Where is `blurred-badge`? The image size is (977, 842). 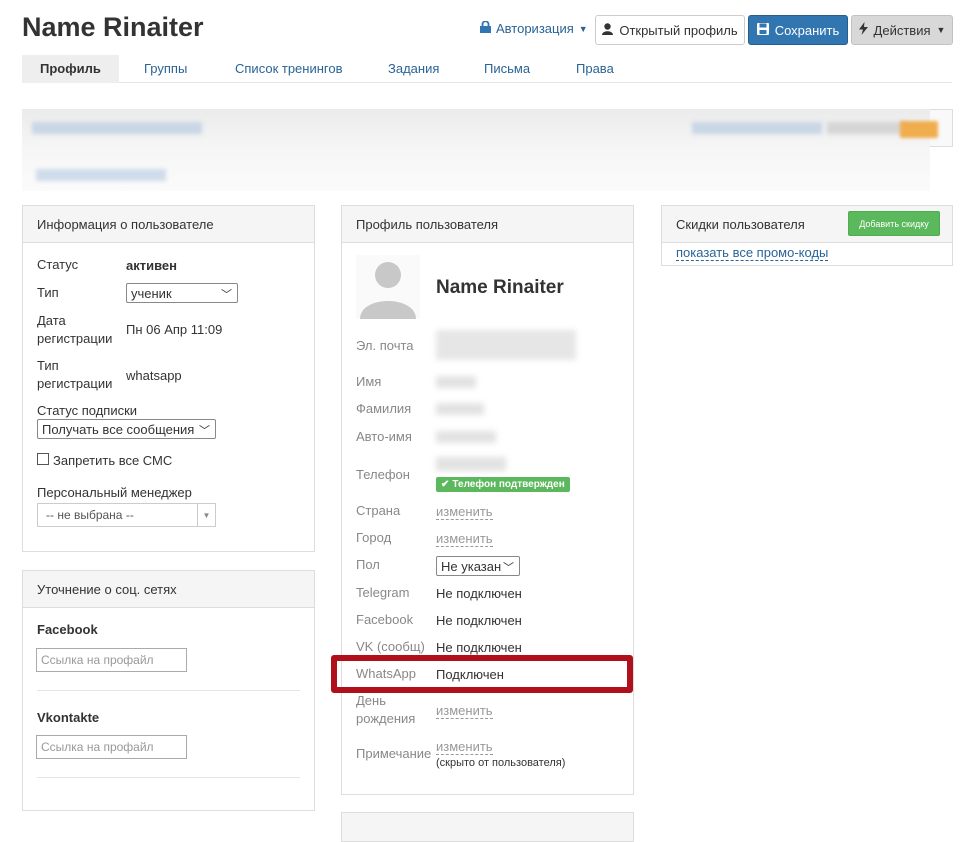
blurred-badge is located at coordinates (919, 129).